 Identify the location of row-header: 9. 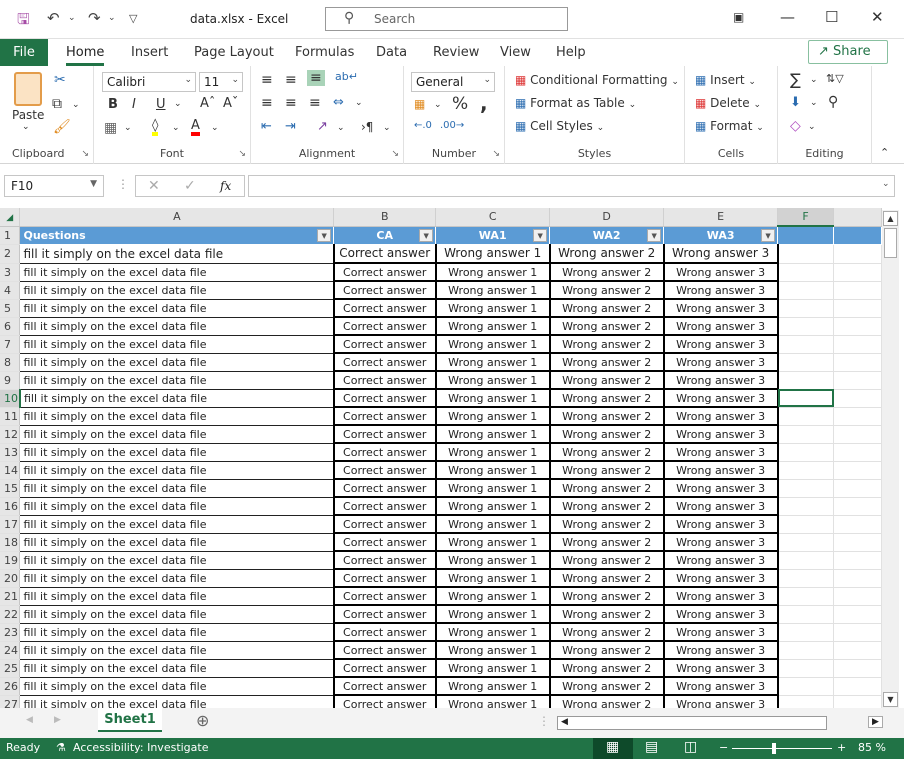
(10, 380).